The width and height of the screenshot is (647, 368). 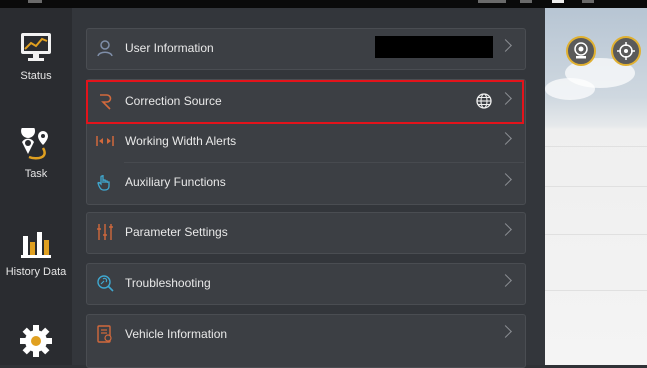 What do you see at coordinates (36, 76) in the screenshot?
I see `sidebar-item-label: Status` at bounding box center [36, 76].